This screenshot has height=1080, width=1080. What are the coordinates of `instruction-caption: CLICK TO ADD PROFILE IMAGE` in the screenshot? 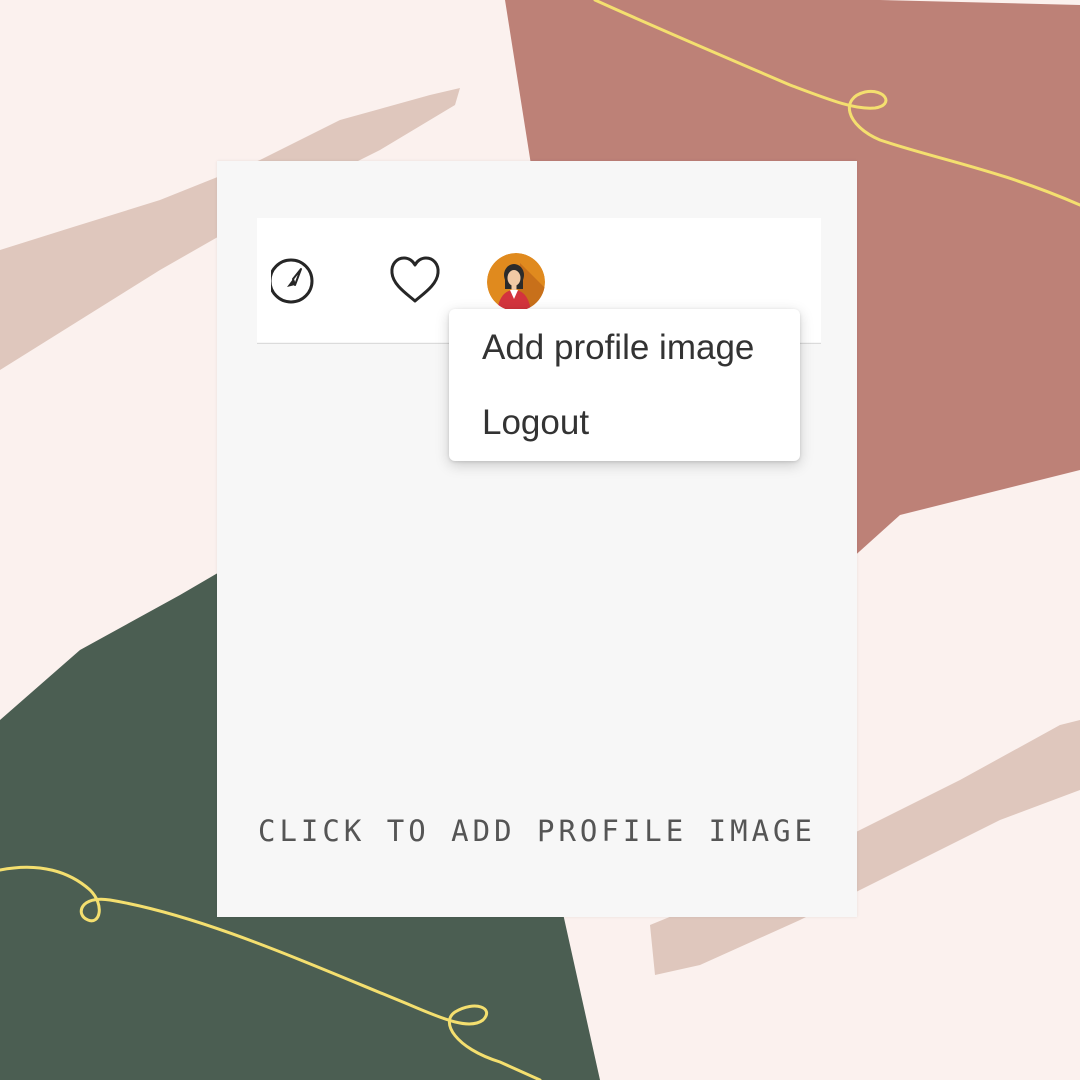 It's located at (537, 831).